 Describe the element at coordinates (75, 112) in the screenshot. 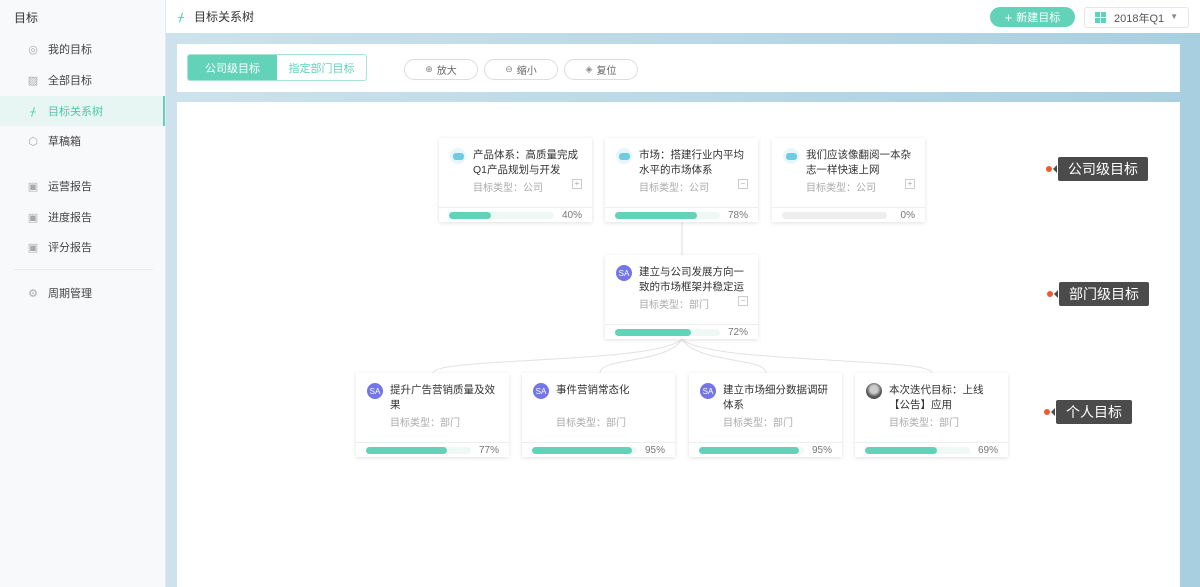

I see `sidebar-item-label: 目标关系树` at that location.